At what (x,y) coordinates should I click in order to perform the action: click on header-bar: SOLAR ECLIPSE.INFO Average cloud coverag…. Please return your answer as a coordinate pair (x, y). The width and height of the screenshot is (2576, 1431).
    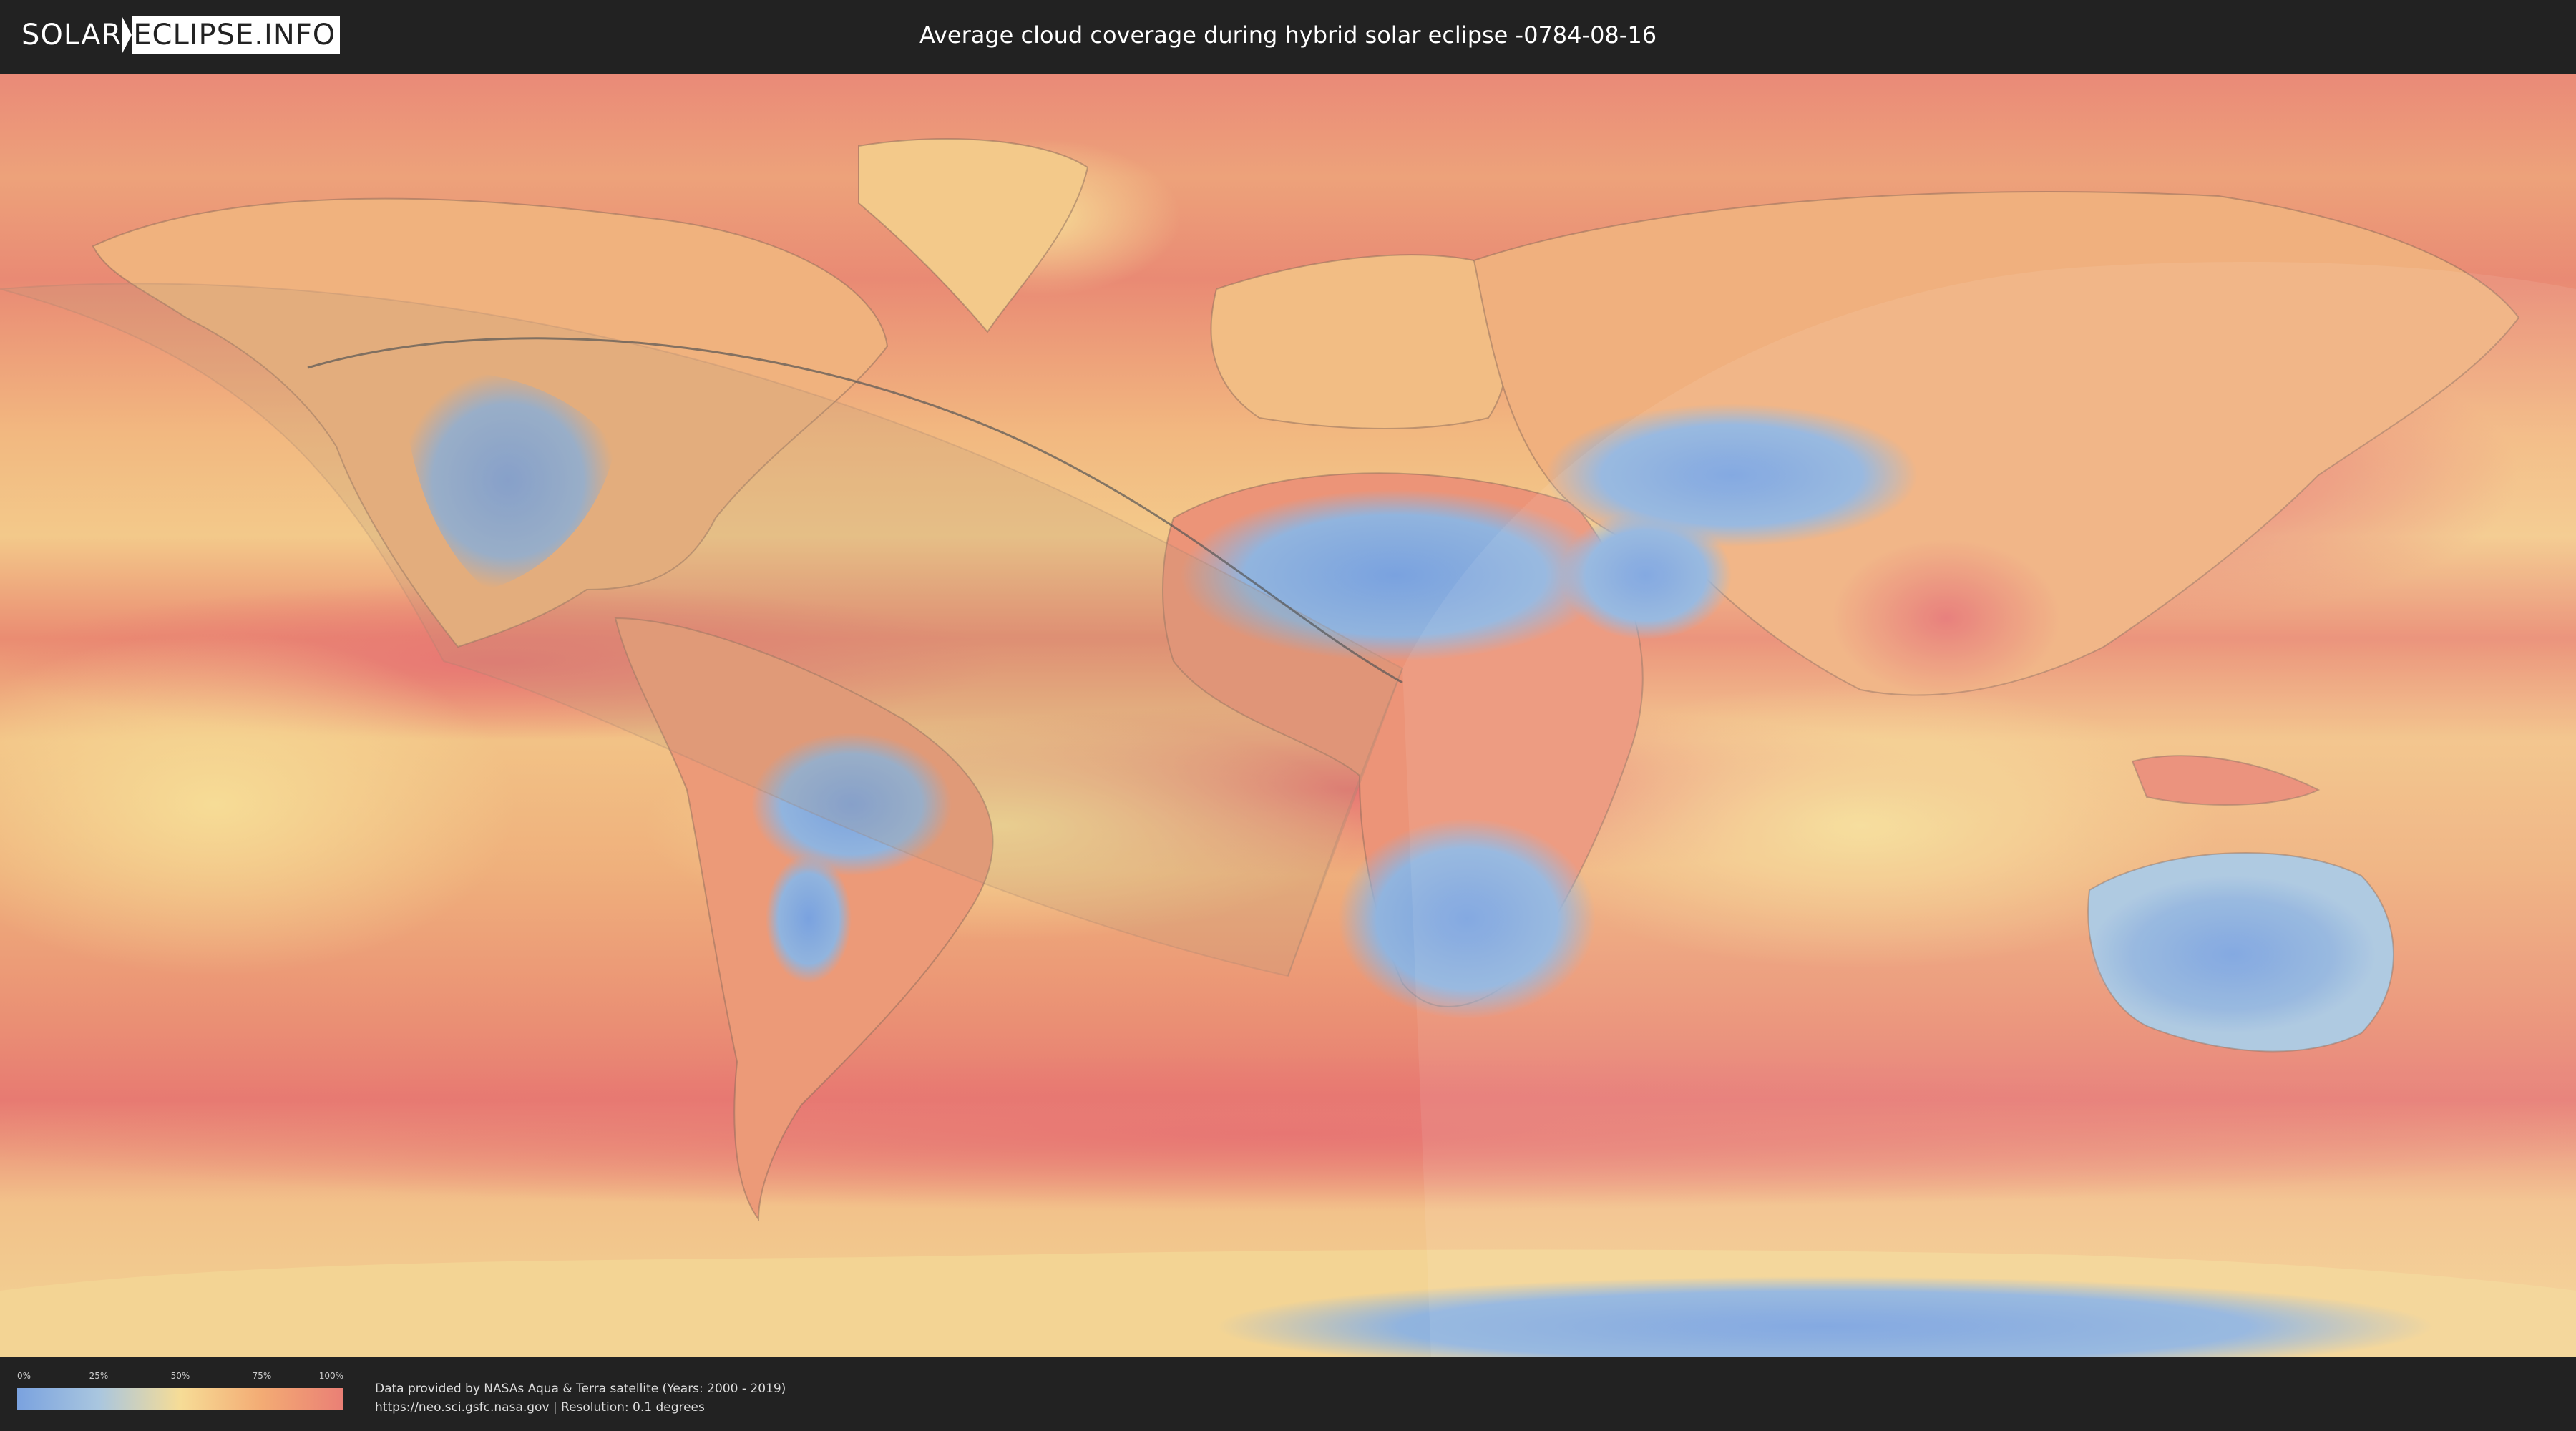
    Looking at the image, I should click on (1288, 36).